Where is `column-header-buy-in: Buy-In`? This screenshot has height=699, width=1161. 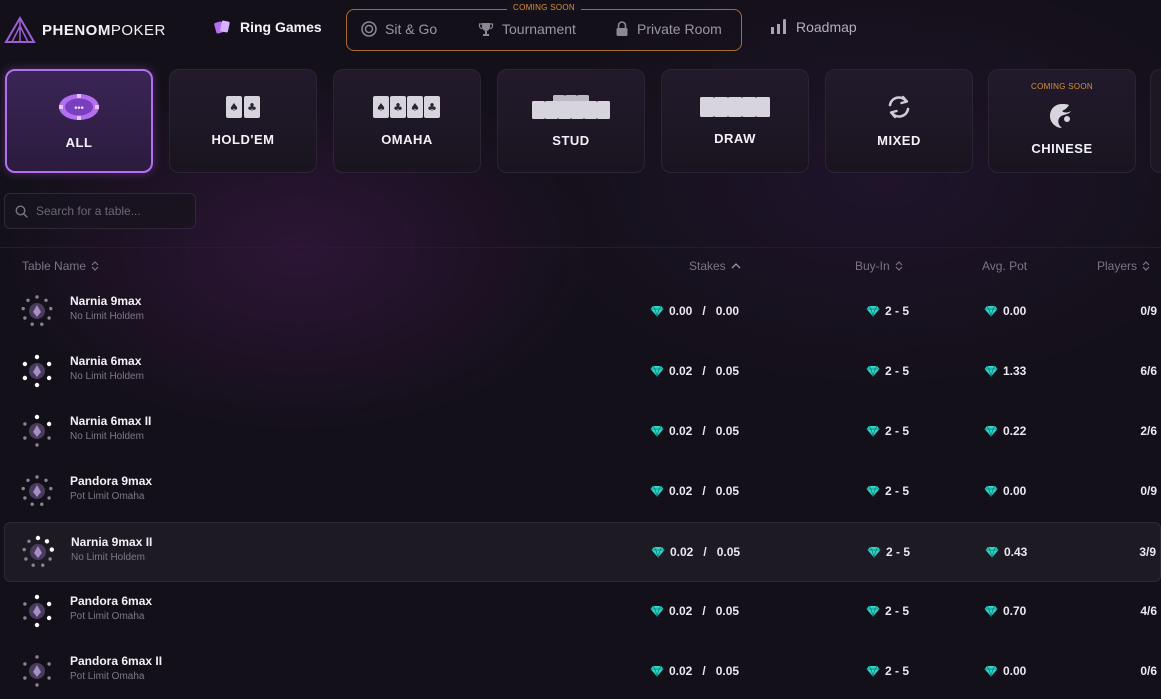
column-header-buy-in: Buy-In is located at coordinates (879, 266).